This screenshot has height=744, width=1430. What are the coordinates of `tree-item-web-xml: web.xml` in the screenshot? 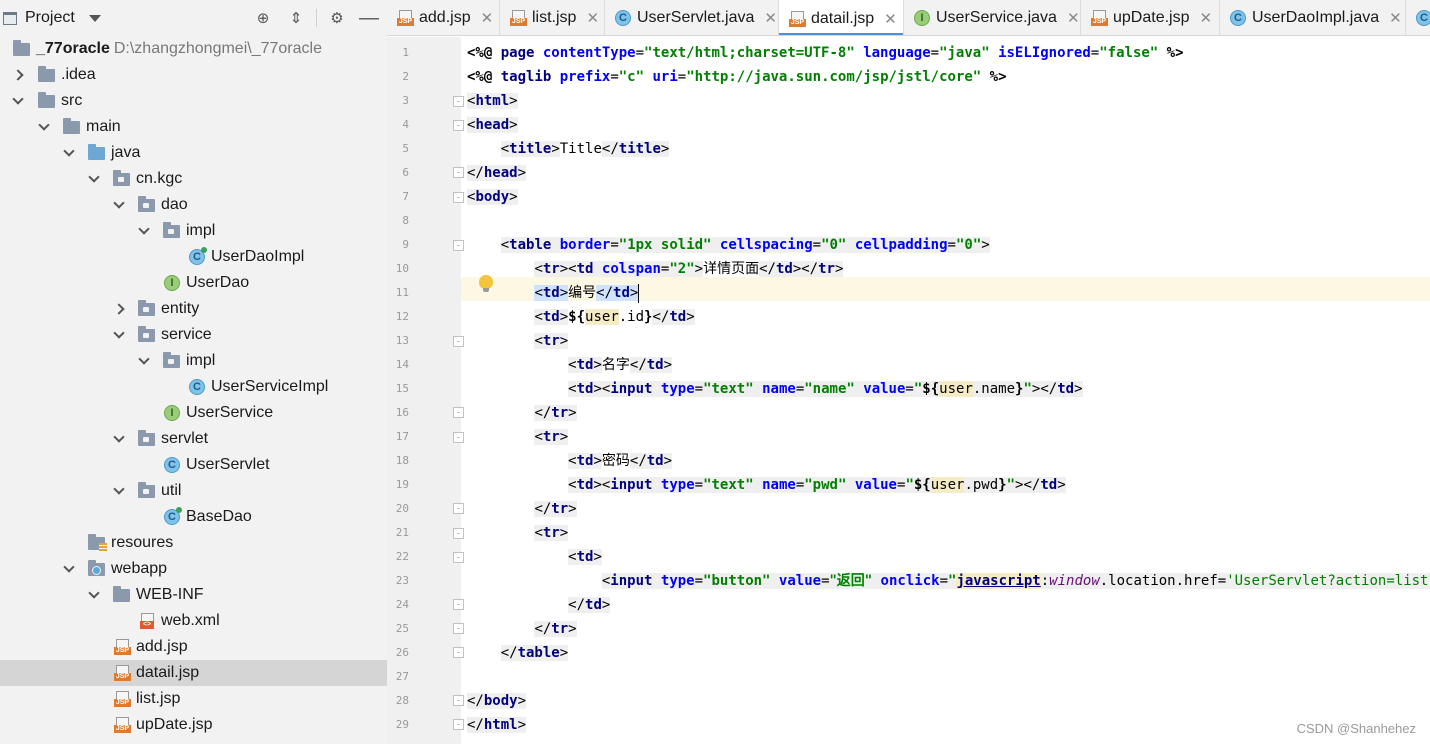 It's located at (193, 621).